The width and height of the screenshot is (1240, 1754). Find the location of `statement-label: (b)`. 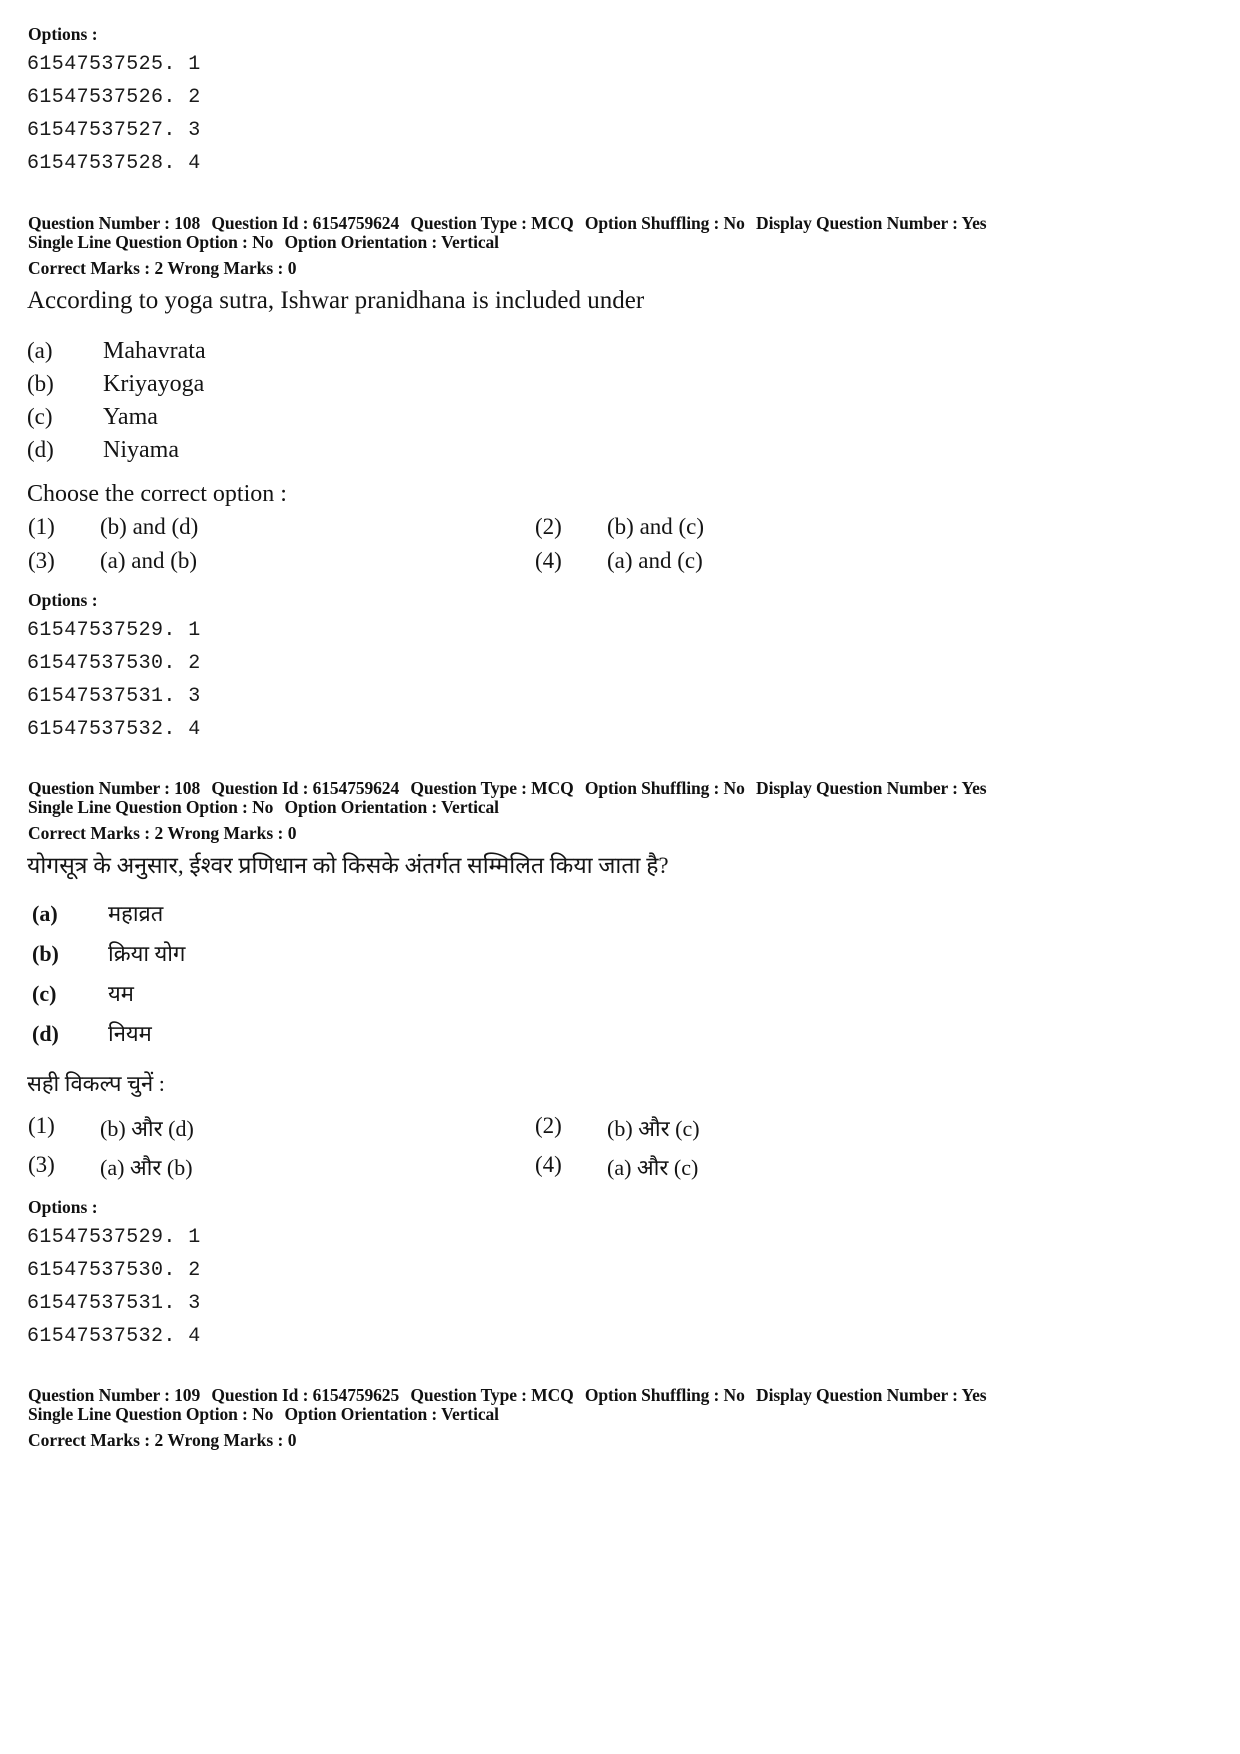

statement-label: (b) is located at coordinates (45, 953).